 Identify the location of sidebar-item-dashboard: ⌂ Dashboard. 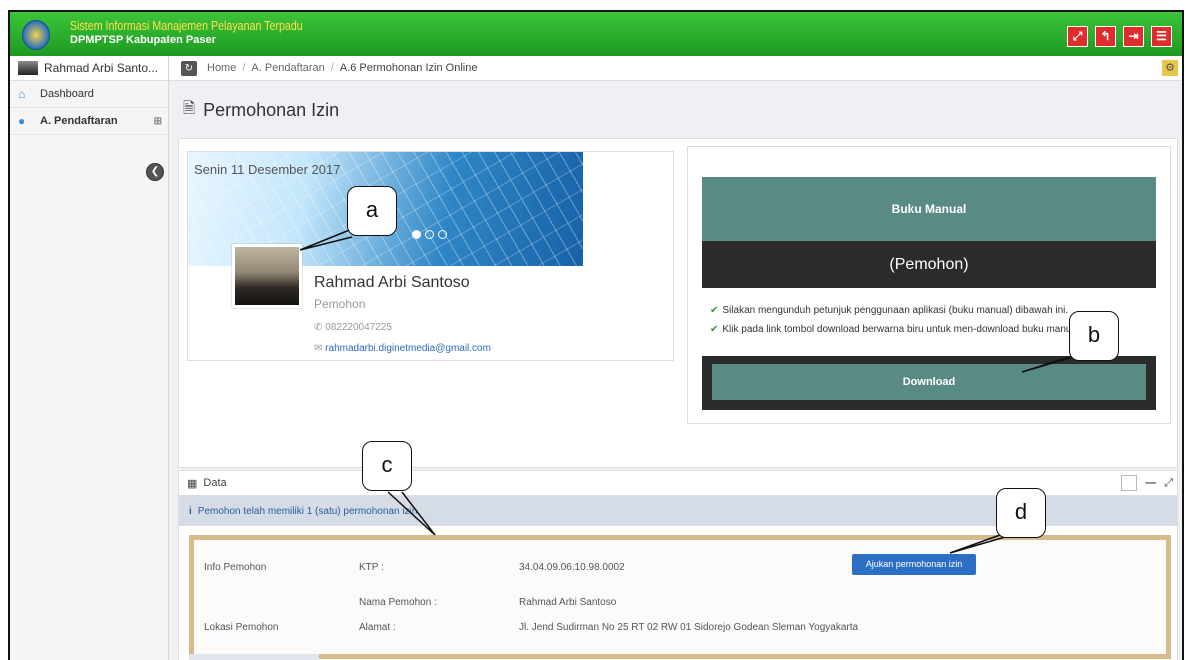
(89, 94).